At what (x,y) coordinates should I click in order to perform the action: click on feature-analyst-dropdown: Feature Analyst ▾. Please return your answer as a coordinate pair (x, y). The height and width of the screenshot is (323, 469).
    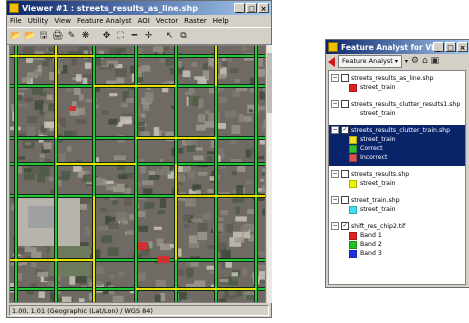
    Looking at the image, I should click on (370, 61).